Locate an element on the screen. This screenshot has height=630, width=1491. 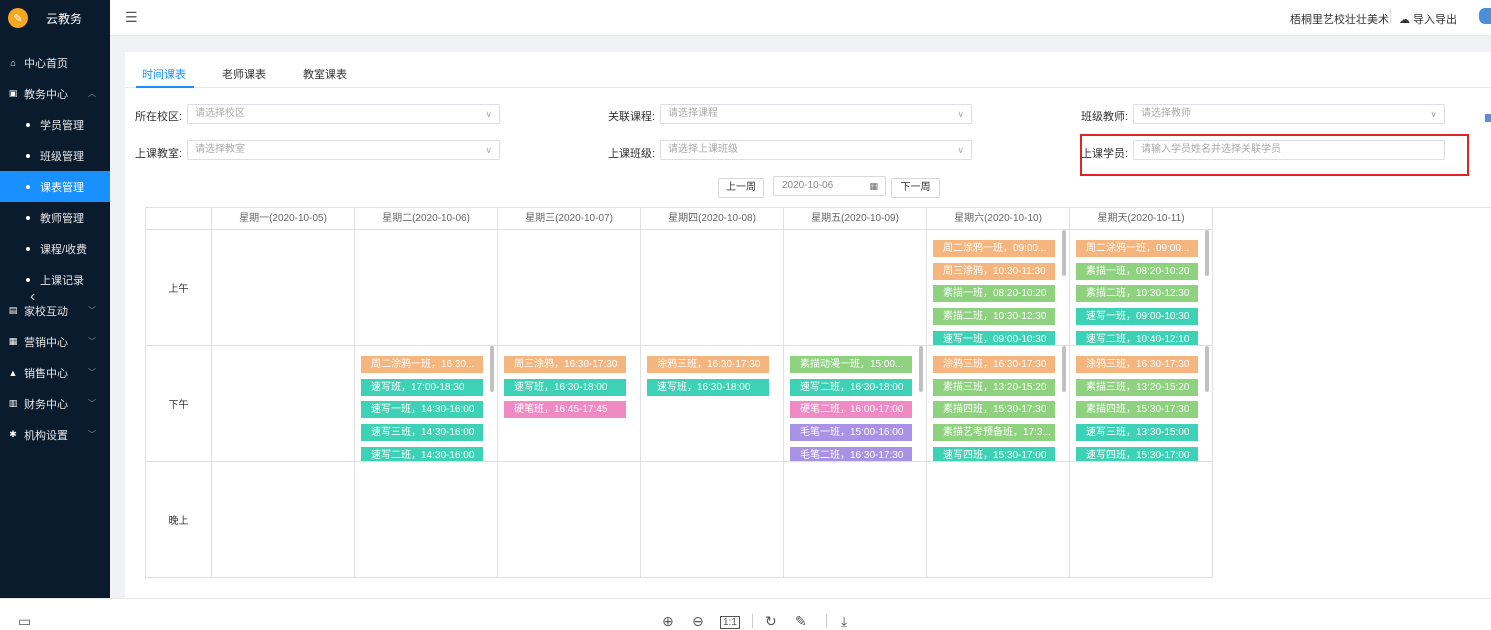
sidebar-subitem-students: 学员管理 is located at coordinates (55, 124).